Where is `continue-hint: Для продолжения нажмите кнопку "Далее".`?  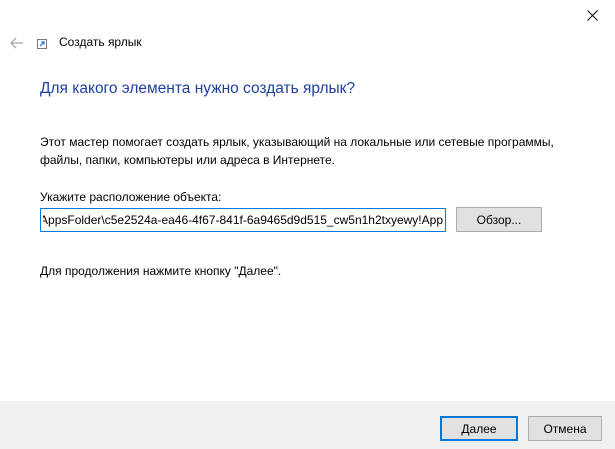 continue-hint: Для продолжения нажмите кнопку "Далее". is located at coordinates (161, 271).